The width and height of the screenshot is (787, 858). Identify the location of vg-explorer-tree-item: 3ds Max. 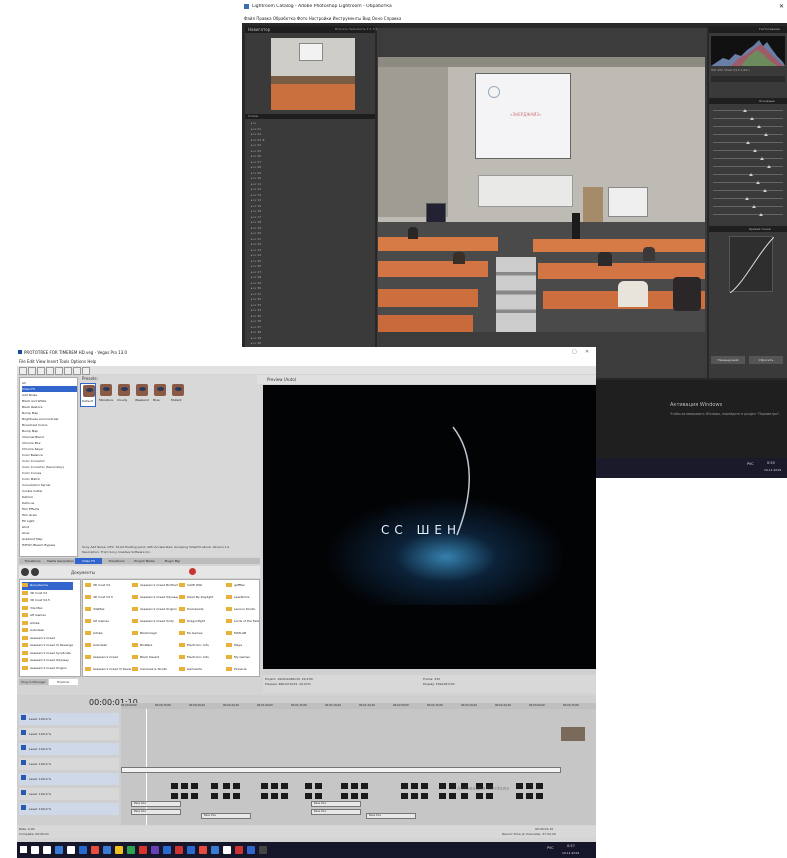
(47, 609).